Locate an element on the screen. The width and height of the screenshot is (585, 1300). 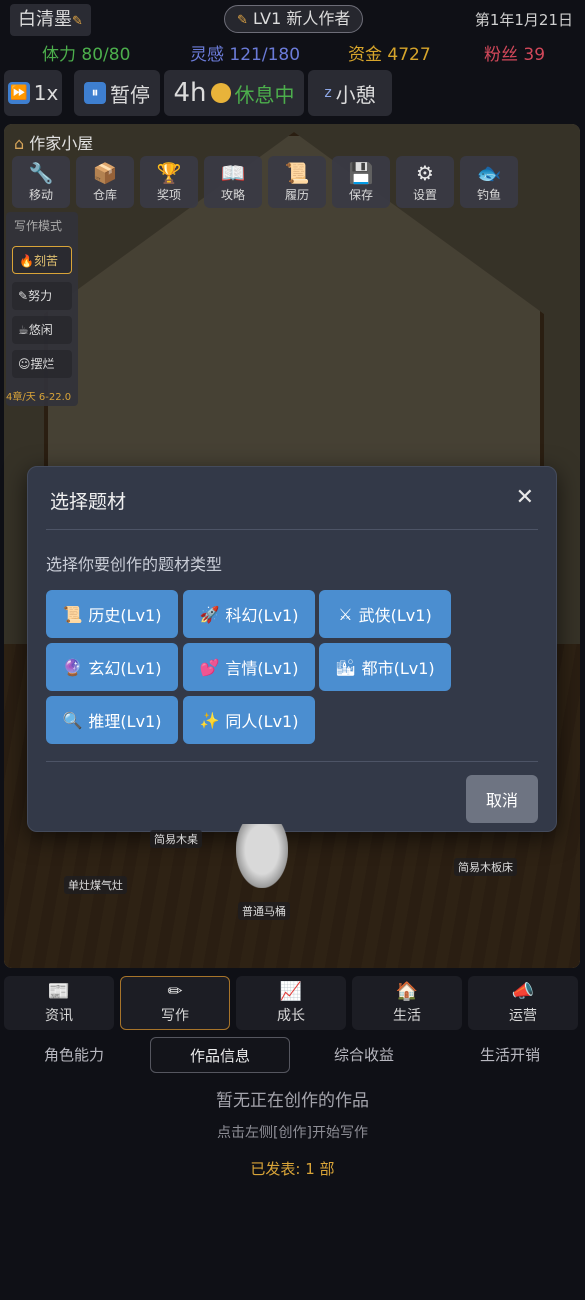
tool-label: 保存 is located at coordinates (360, 194).